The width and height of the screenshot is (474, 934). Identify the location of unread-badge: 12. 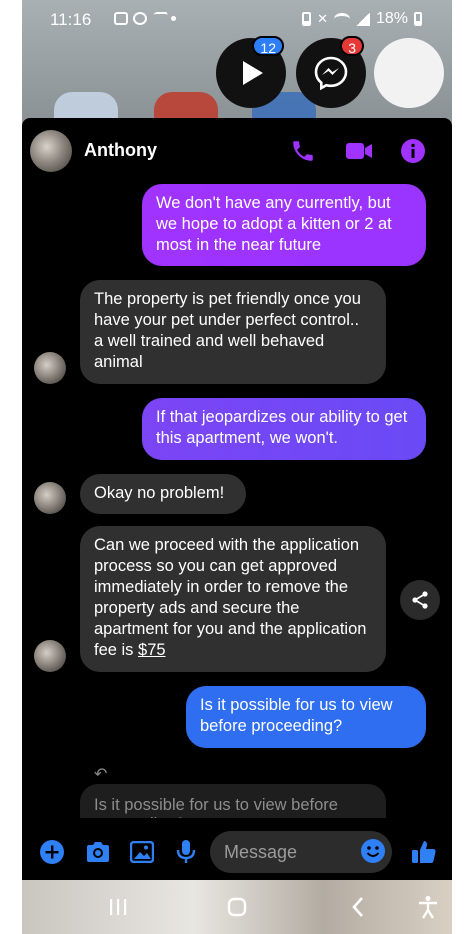
(268, 46).